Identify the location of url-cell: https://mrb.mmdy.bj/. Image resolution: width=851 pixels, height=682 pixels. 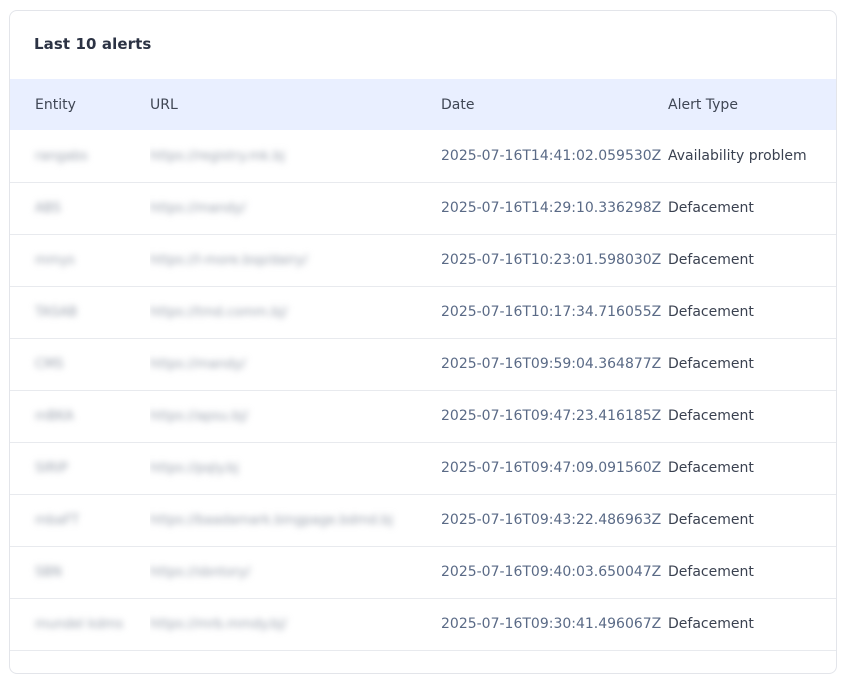
(295, 624).